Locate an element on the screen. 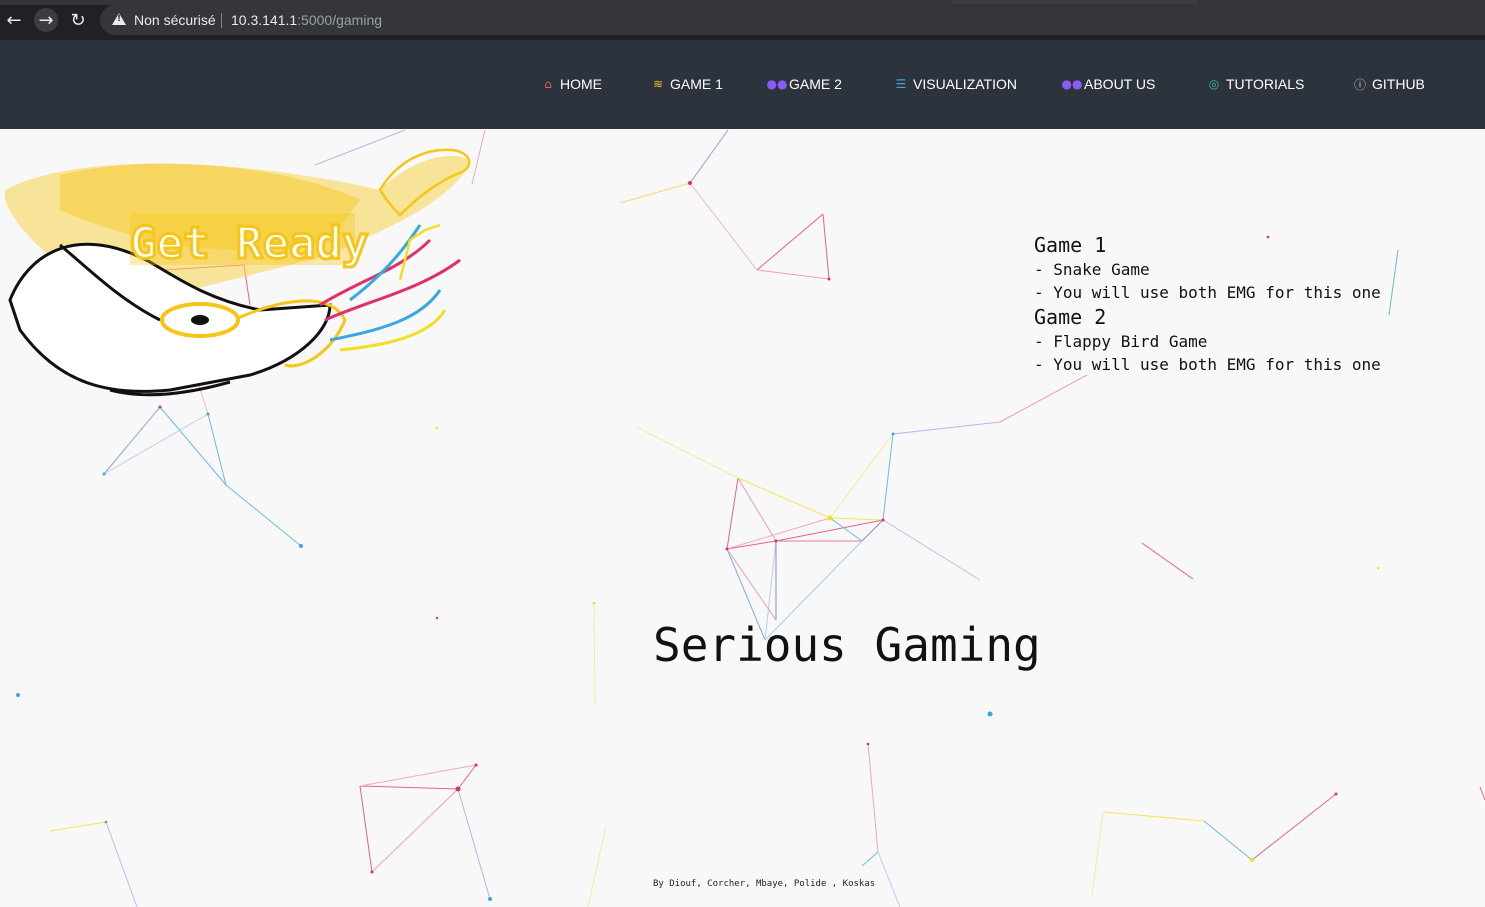 This screenshot has height=907, width=1485. bars-icon: ☰ is located at coordinates (901, 84).